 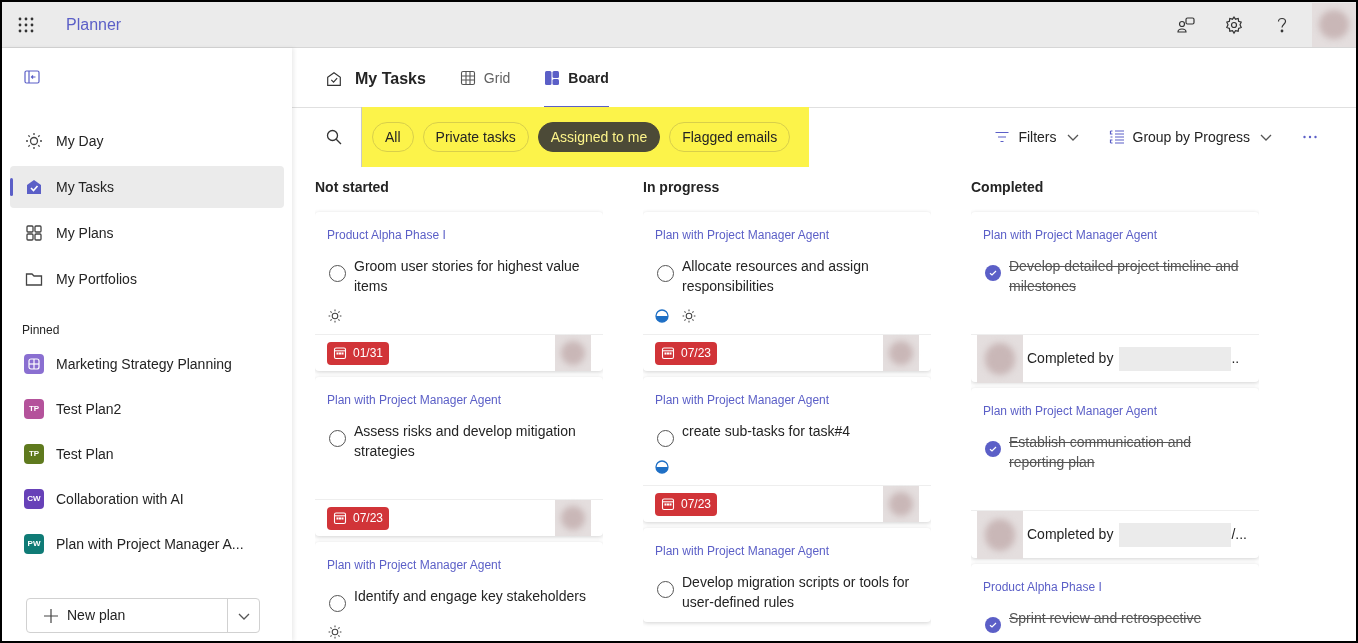 I want to click on task-title: Identify and engage key stakeholders, so click(x=470, y=596).